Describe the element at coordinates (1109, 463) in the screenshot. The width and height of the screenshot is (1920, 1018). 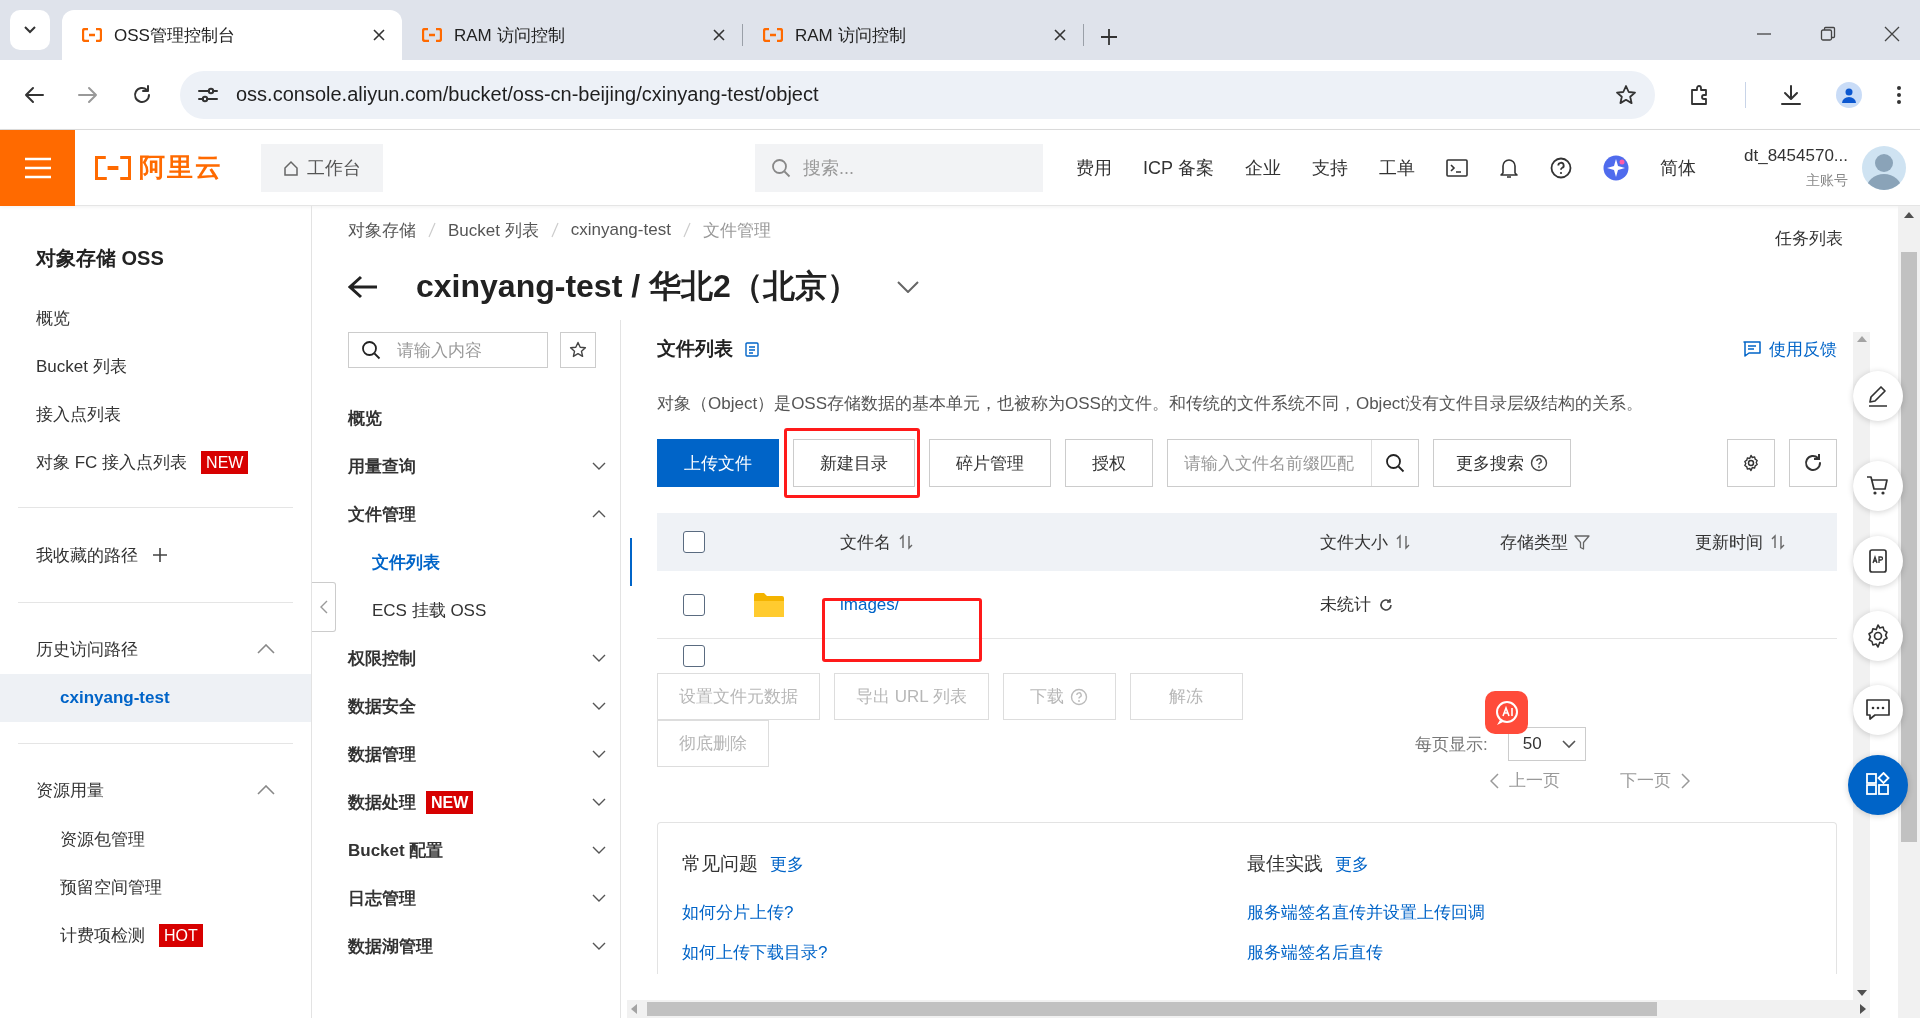
I see `toolbar-button: 授权` at that location.